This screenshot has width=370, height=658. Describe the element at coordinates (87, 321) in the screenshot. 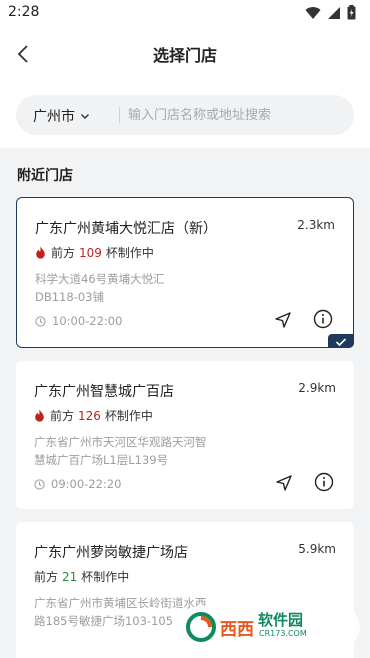

I see `hours-text: 10:00-22:00` at that location.